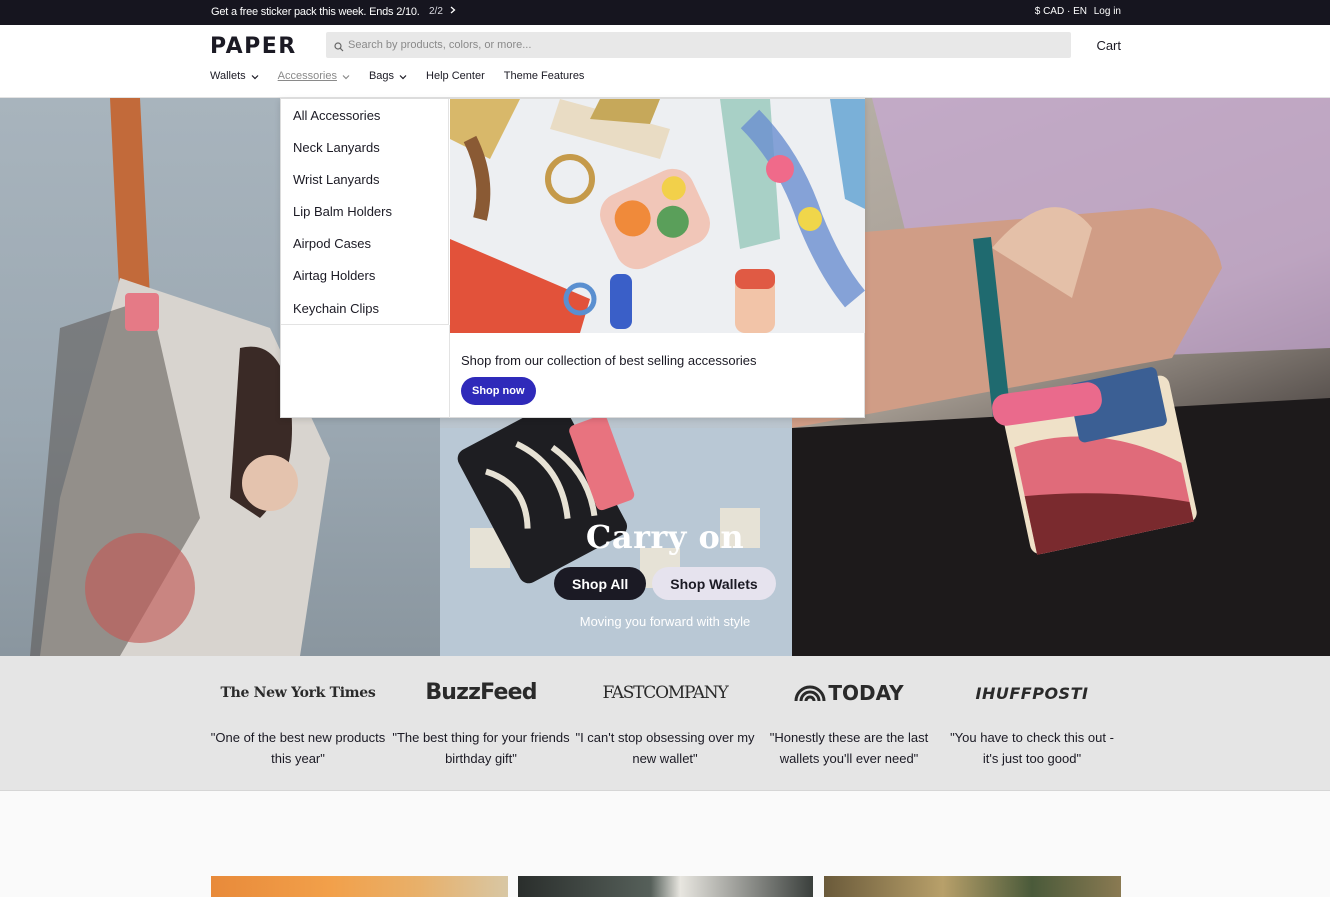 This screenshot has width=1330, height=897. I want to click on nav-item-label: Bags, so click(381, 76).